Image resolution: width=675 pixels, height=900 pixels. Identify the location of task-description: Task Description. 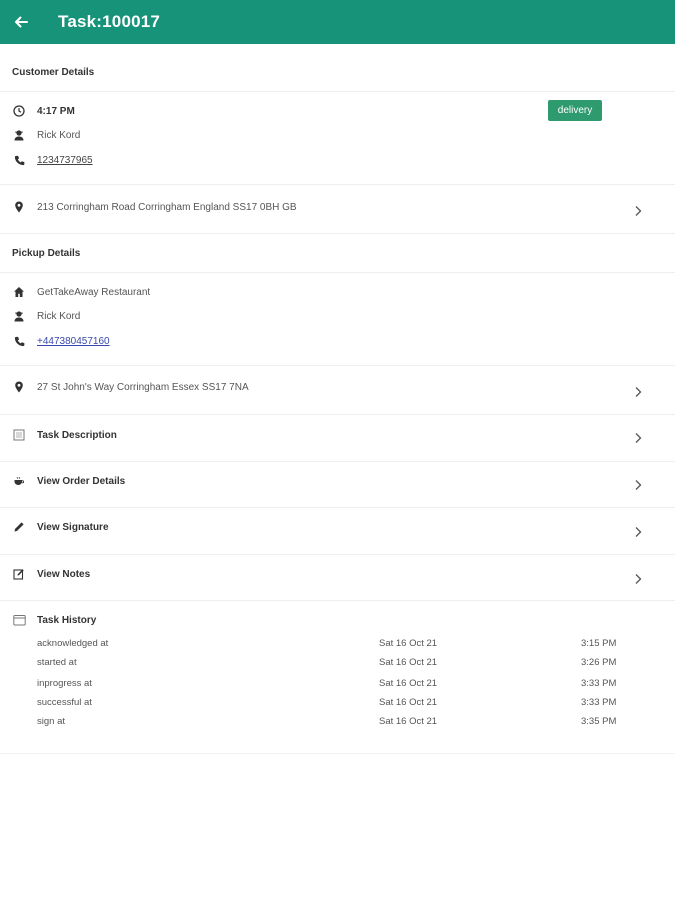
(64, 435).